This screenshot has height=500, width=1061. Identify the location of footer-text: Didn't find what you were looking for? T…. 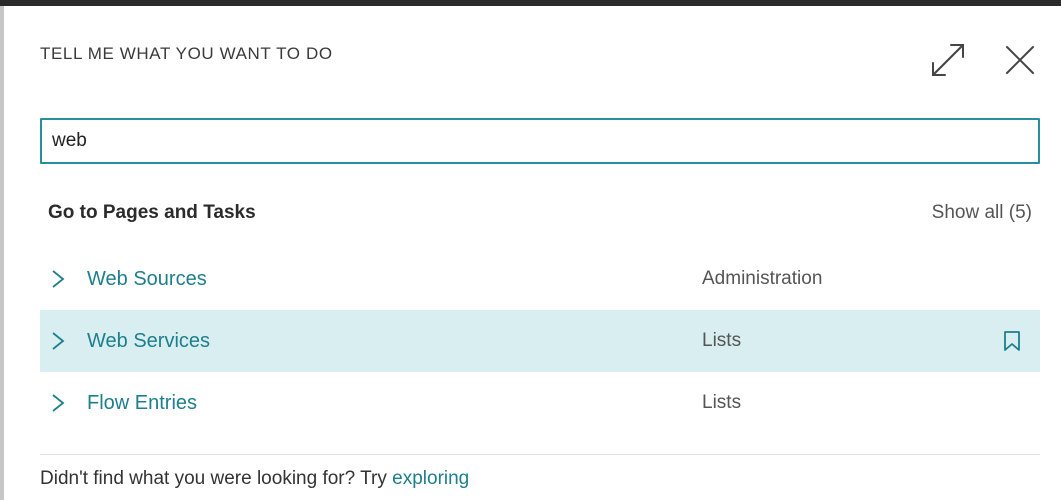
(216, 478).